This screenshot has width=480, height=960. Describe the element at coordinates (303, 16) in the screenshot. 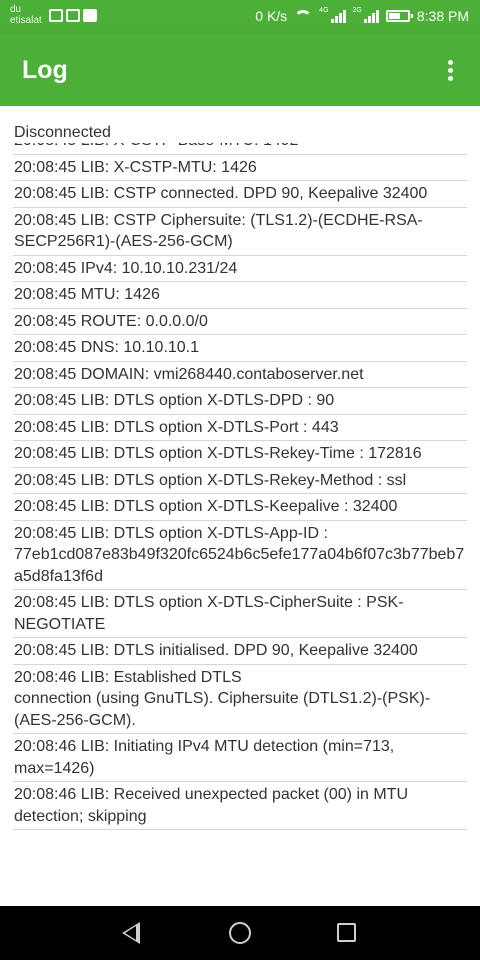

I see `wifi-icon` at that location.